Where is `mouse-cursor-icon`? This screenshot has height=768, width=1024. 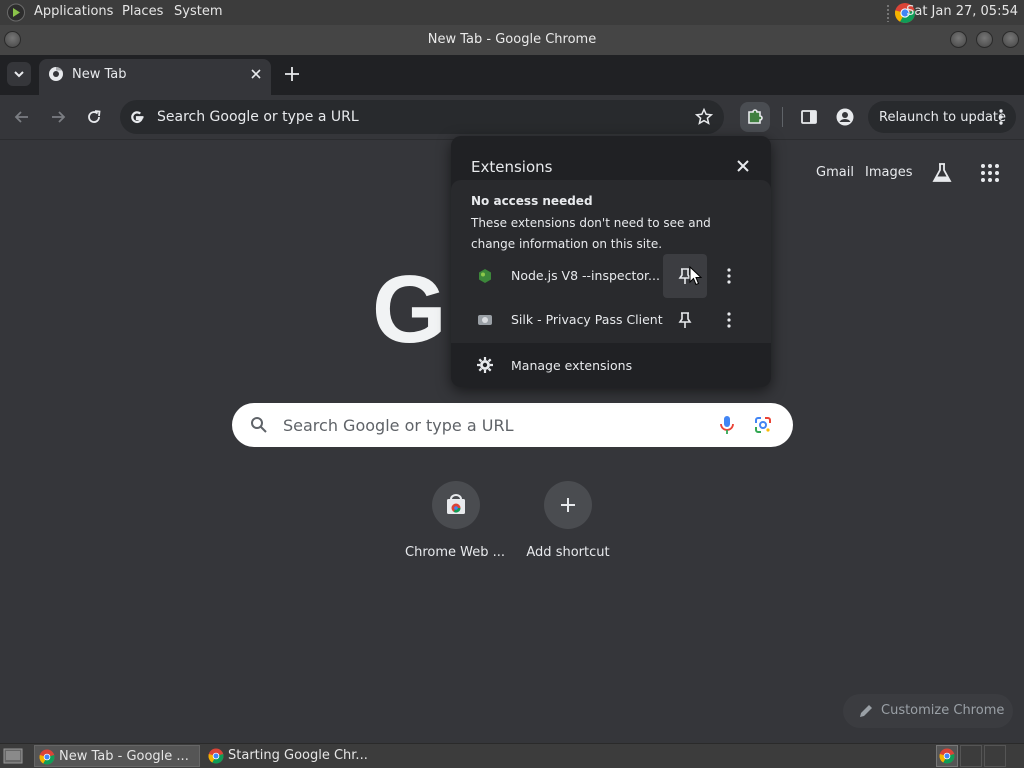 mouse-cursor-icon is located at coordinates (696, 276).